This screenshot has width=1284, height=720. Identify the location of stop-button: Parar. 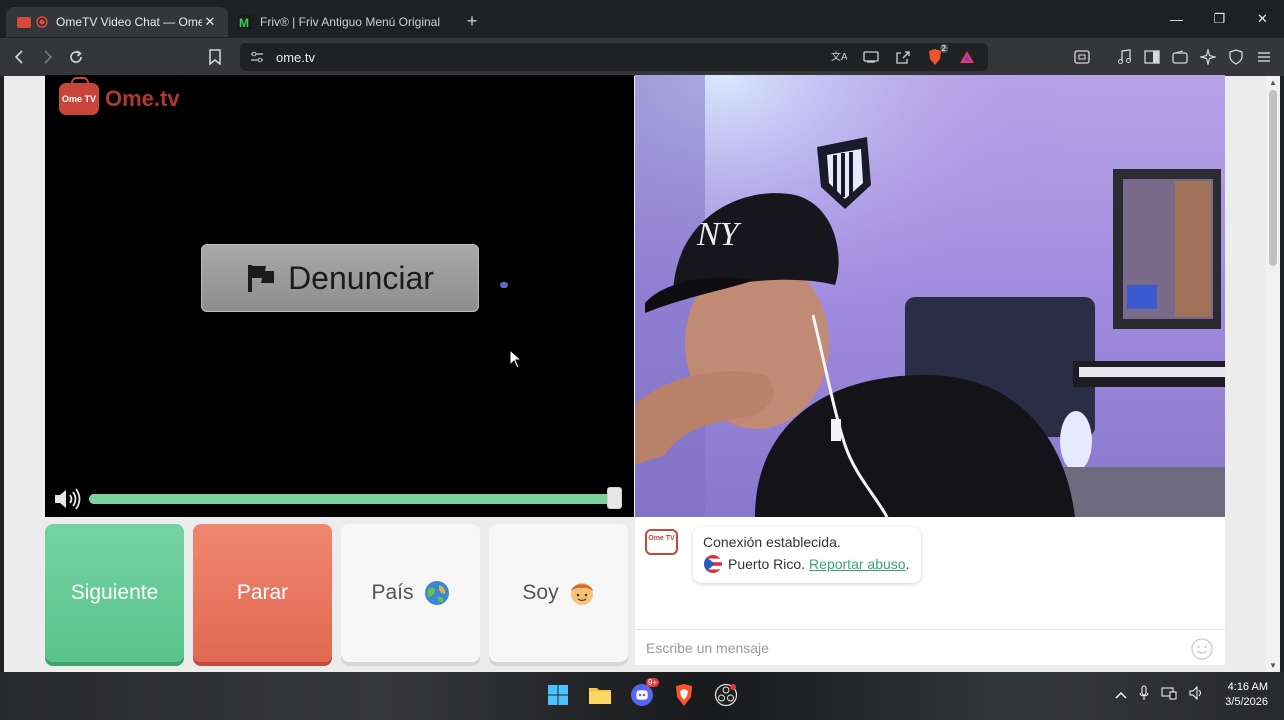
(262, 593).